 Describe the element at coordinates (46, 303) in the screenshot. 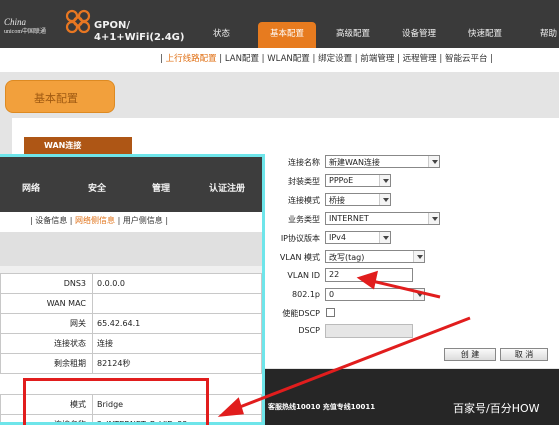

I see `row-key: WAN MAC` at that location.